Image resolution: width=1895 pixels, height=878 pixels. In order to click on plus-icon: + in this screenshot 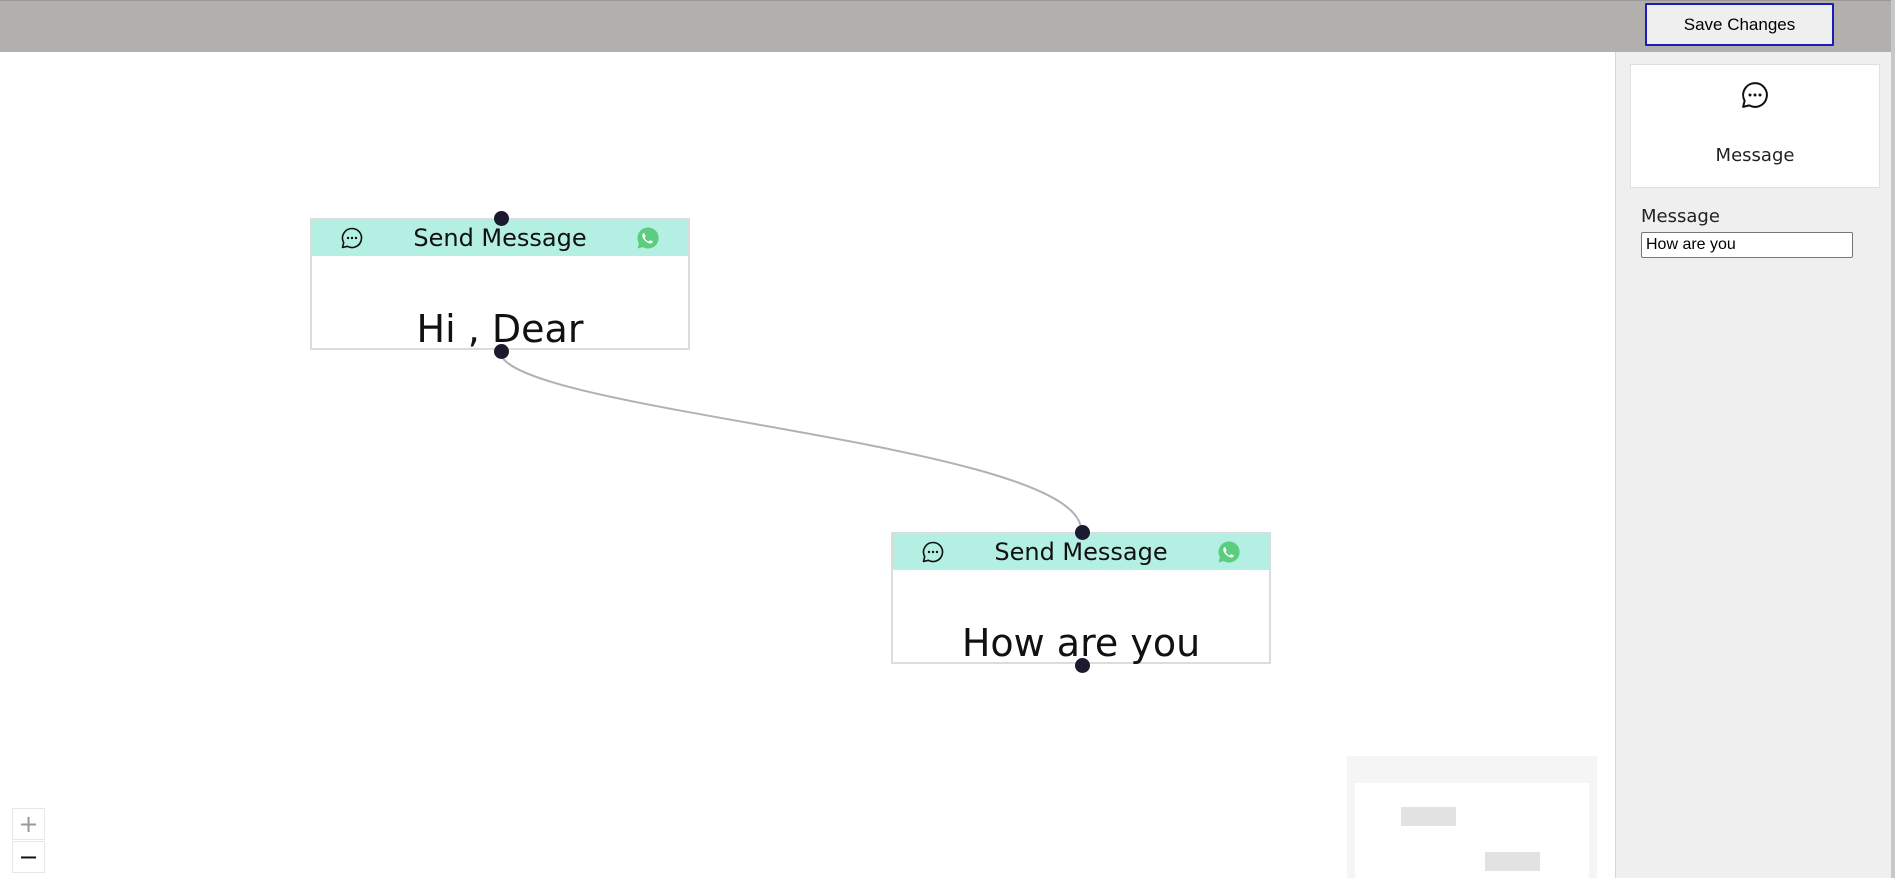, I will do `click(28, 824)`.